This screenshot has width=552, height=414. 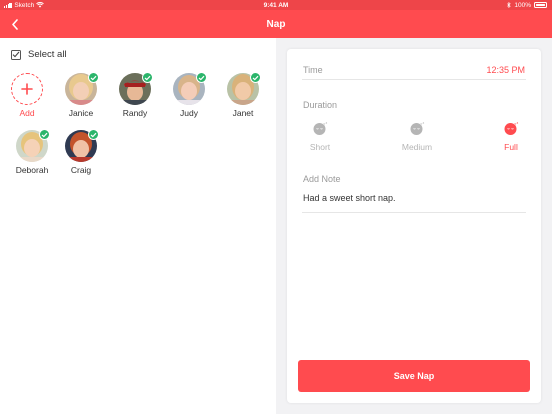 I want to click on page-title: Nap, so click(x=276, y=24).